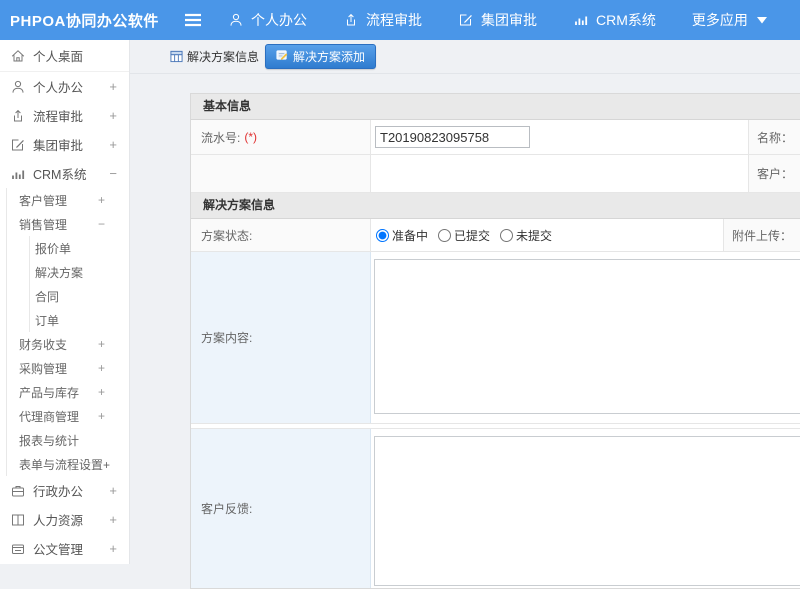 Image resolution: width=800 pixels, height=589 pixels. I want to click on sidebar-item-流程审批: 流程审批 +, so click(64, 115).